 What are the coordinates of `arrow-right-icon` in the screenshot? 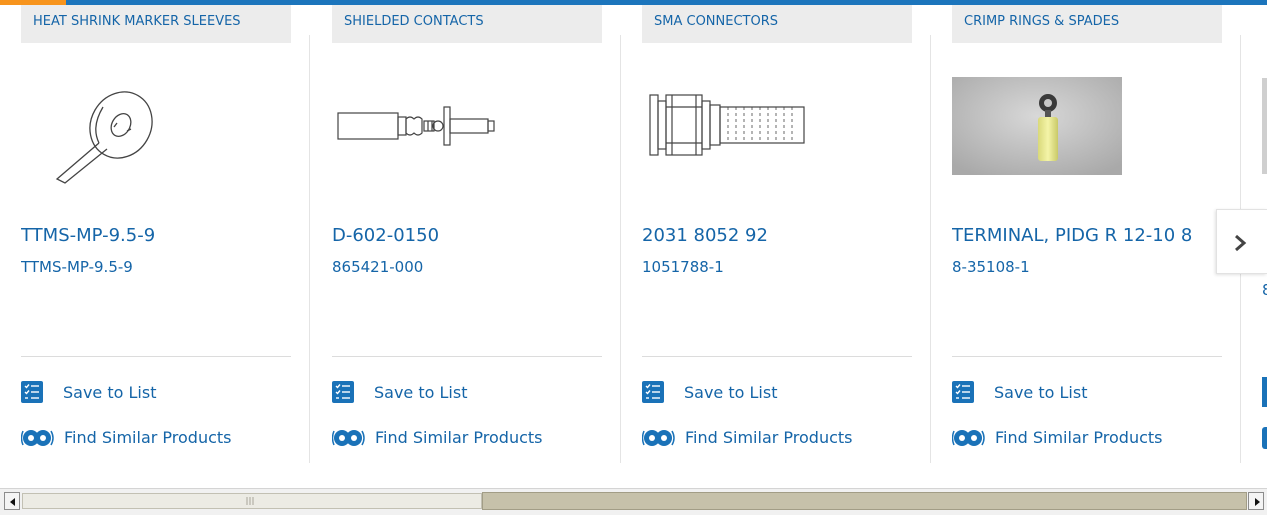 It's located at (1257, 502).